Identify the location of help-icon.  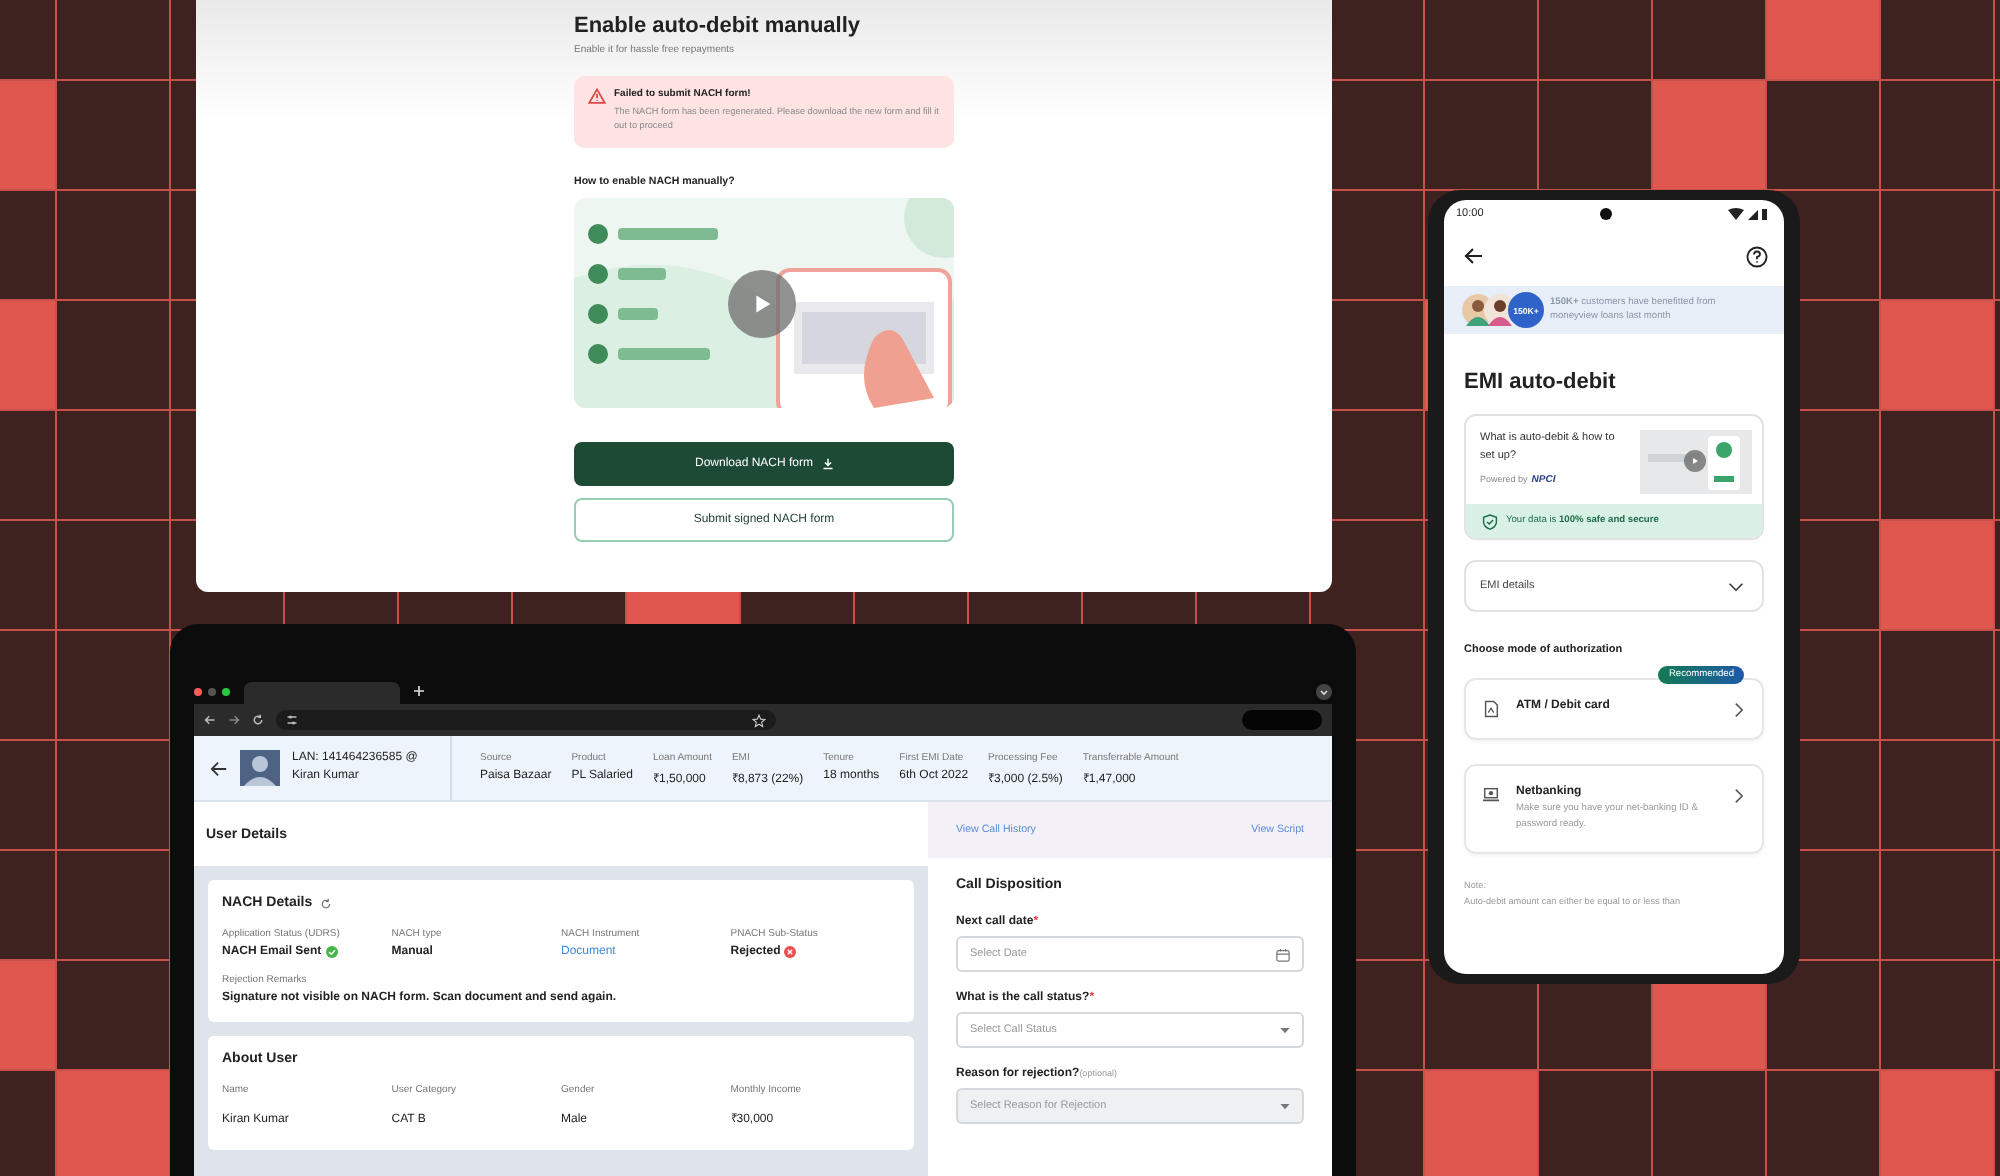
(1757, 257).